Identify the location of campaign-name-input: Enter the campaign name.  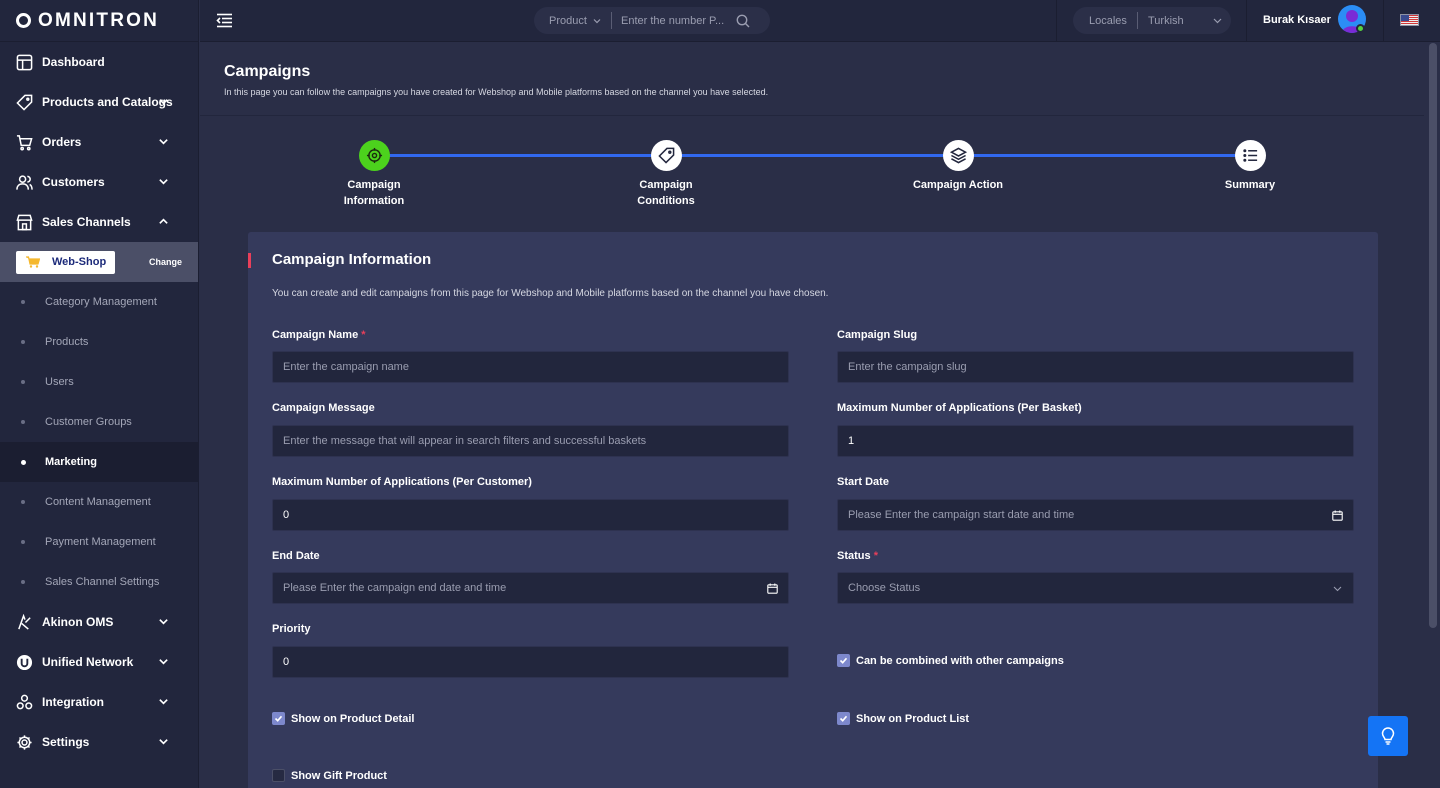
(530, 367).